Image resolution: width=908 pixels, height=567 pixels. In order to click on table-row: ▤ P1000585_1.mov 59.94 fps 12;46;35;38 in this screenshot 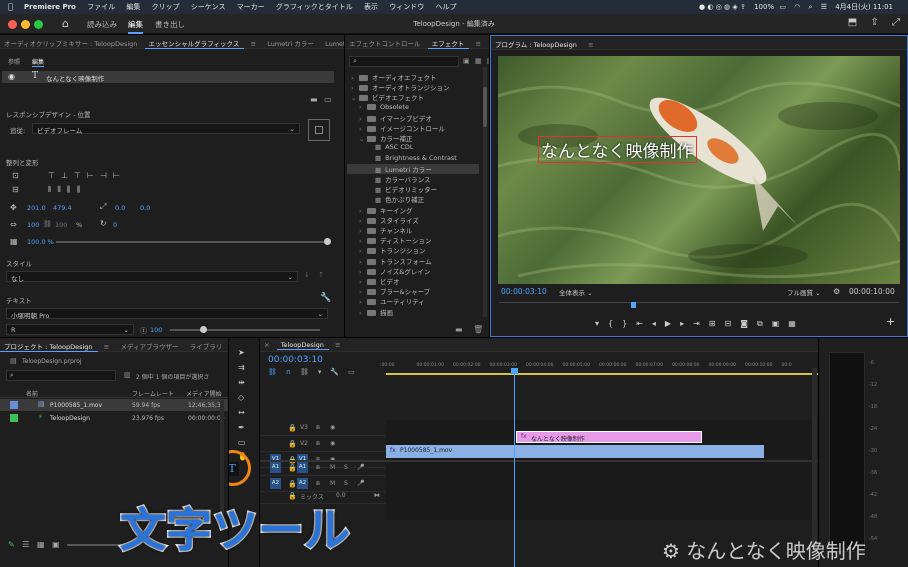, I will do `click(114, 405)`.